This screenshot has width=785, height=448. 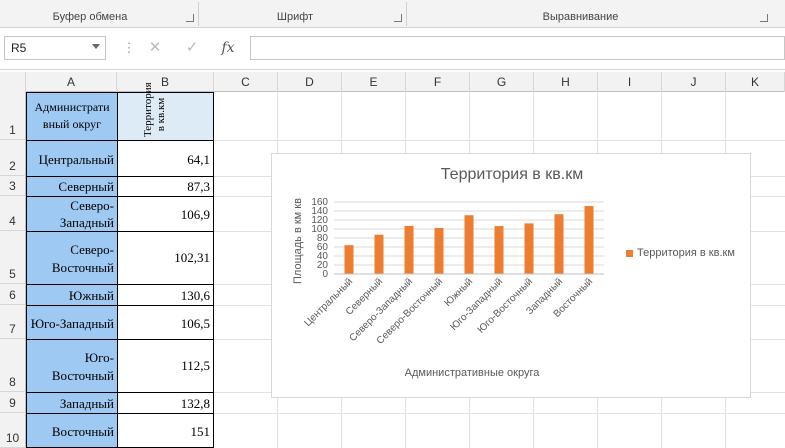 What do you see at coordinates (165, 403) in the screenshot?
I see `area-cell: 132,8` at bounding box center [165, 403].